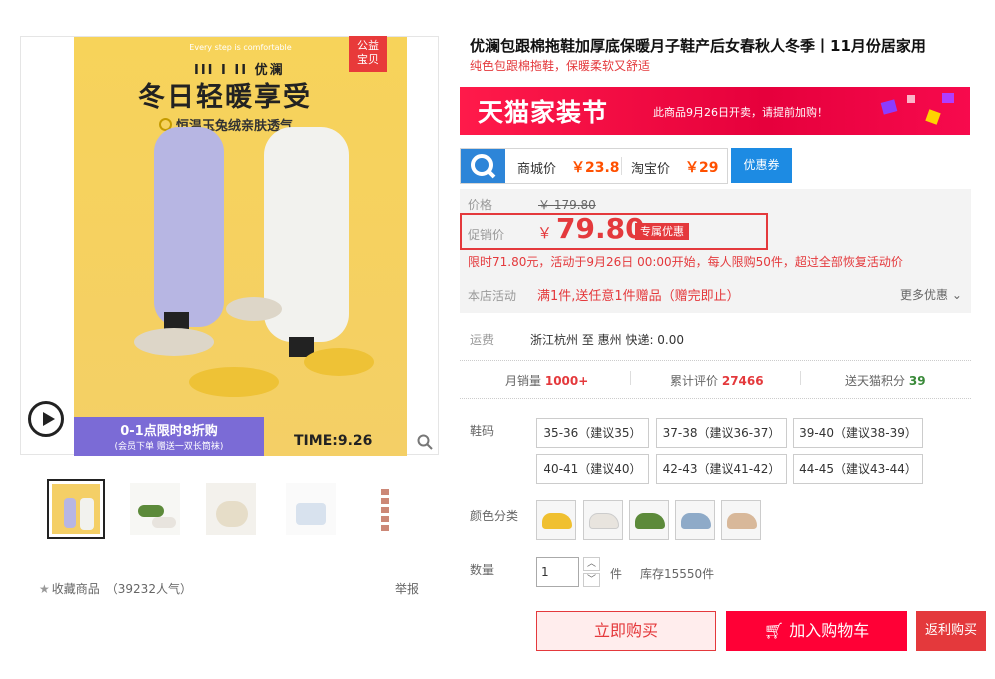  I want to click on photo-promo-strip: 0-1点限时8折购 (会员下单 赠送一双长筒袜), so click(169, 436).